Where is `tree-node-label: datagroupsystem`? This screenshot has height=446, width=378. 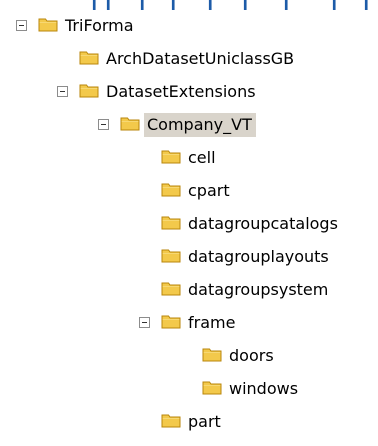 tree-node-label: datagroupsystem is located at coordinates (258, 289).